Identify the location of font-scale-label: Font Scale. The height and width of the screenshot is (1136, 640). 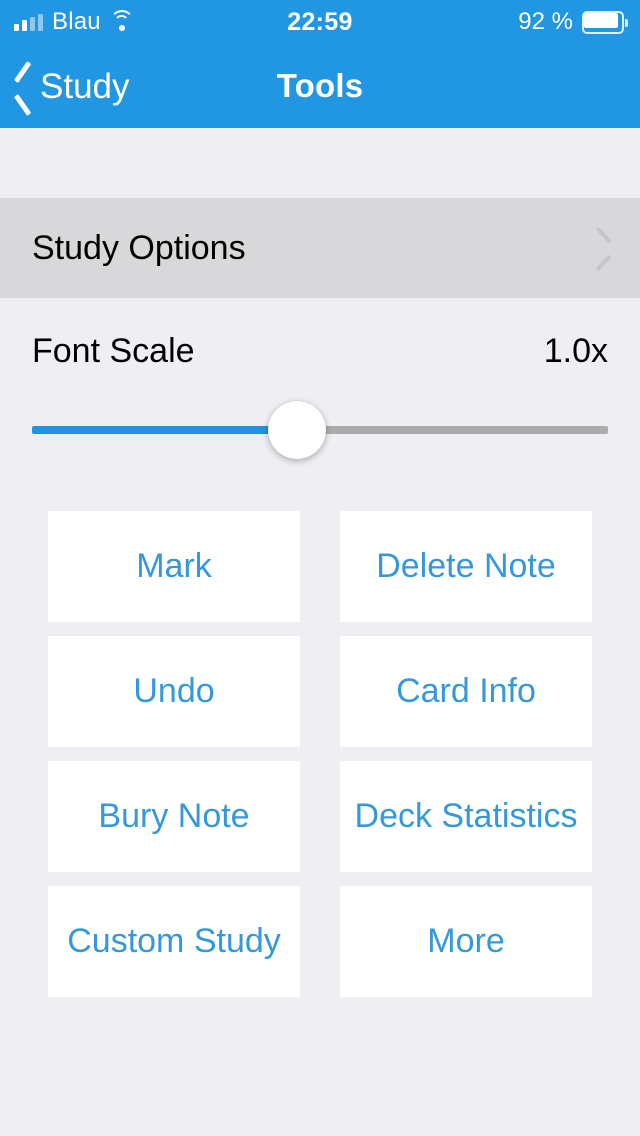
(113, 350).